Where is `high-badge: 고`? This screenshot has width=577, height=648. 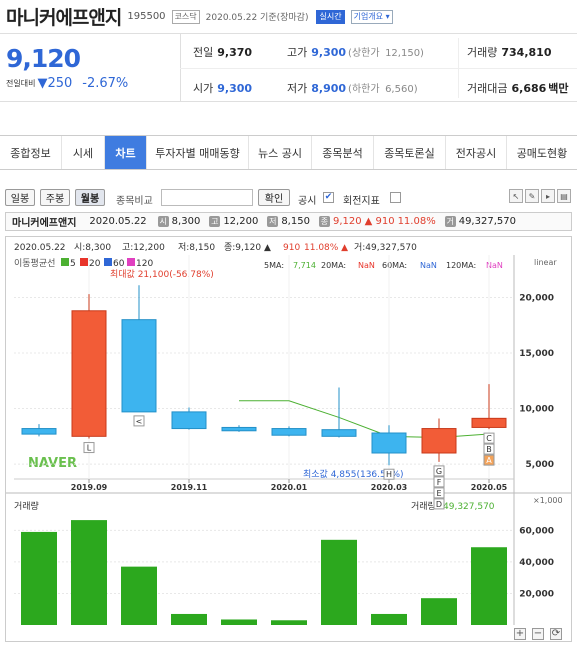
high-badge: 고 is located at coordinates (215, 221).